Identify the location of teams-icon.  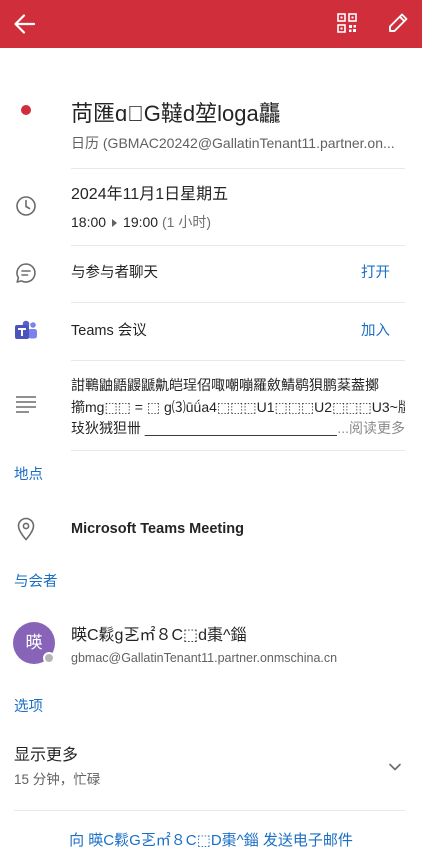
(26, 329).